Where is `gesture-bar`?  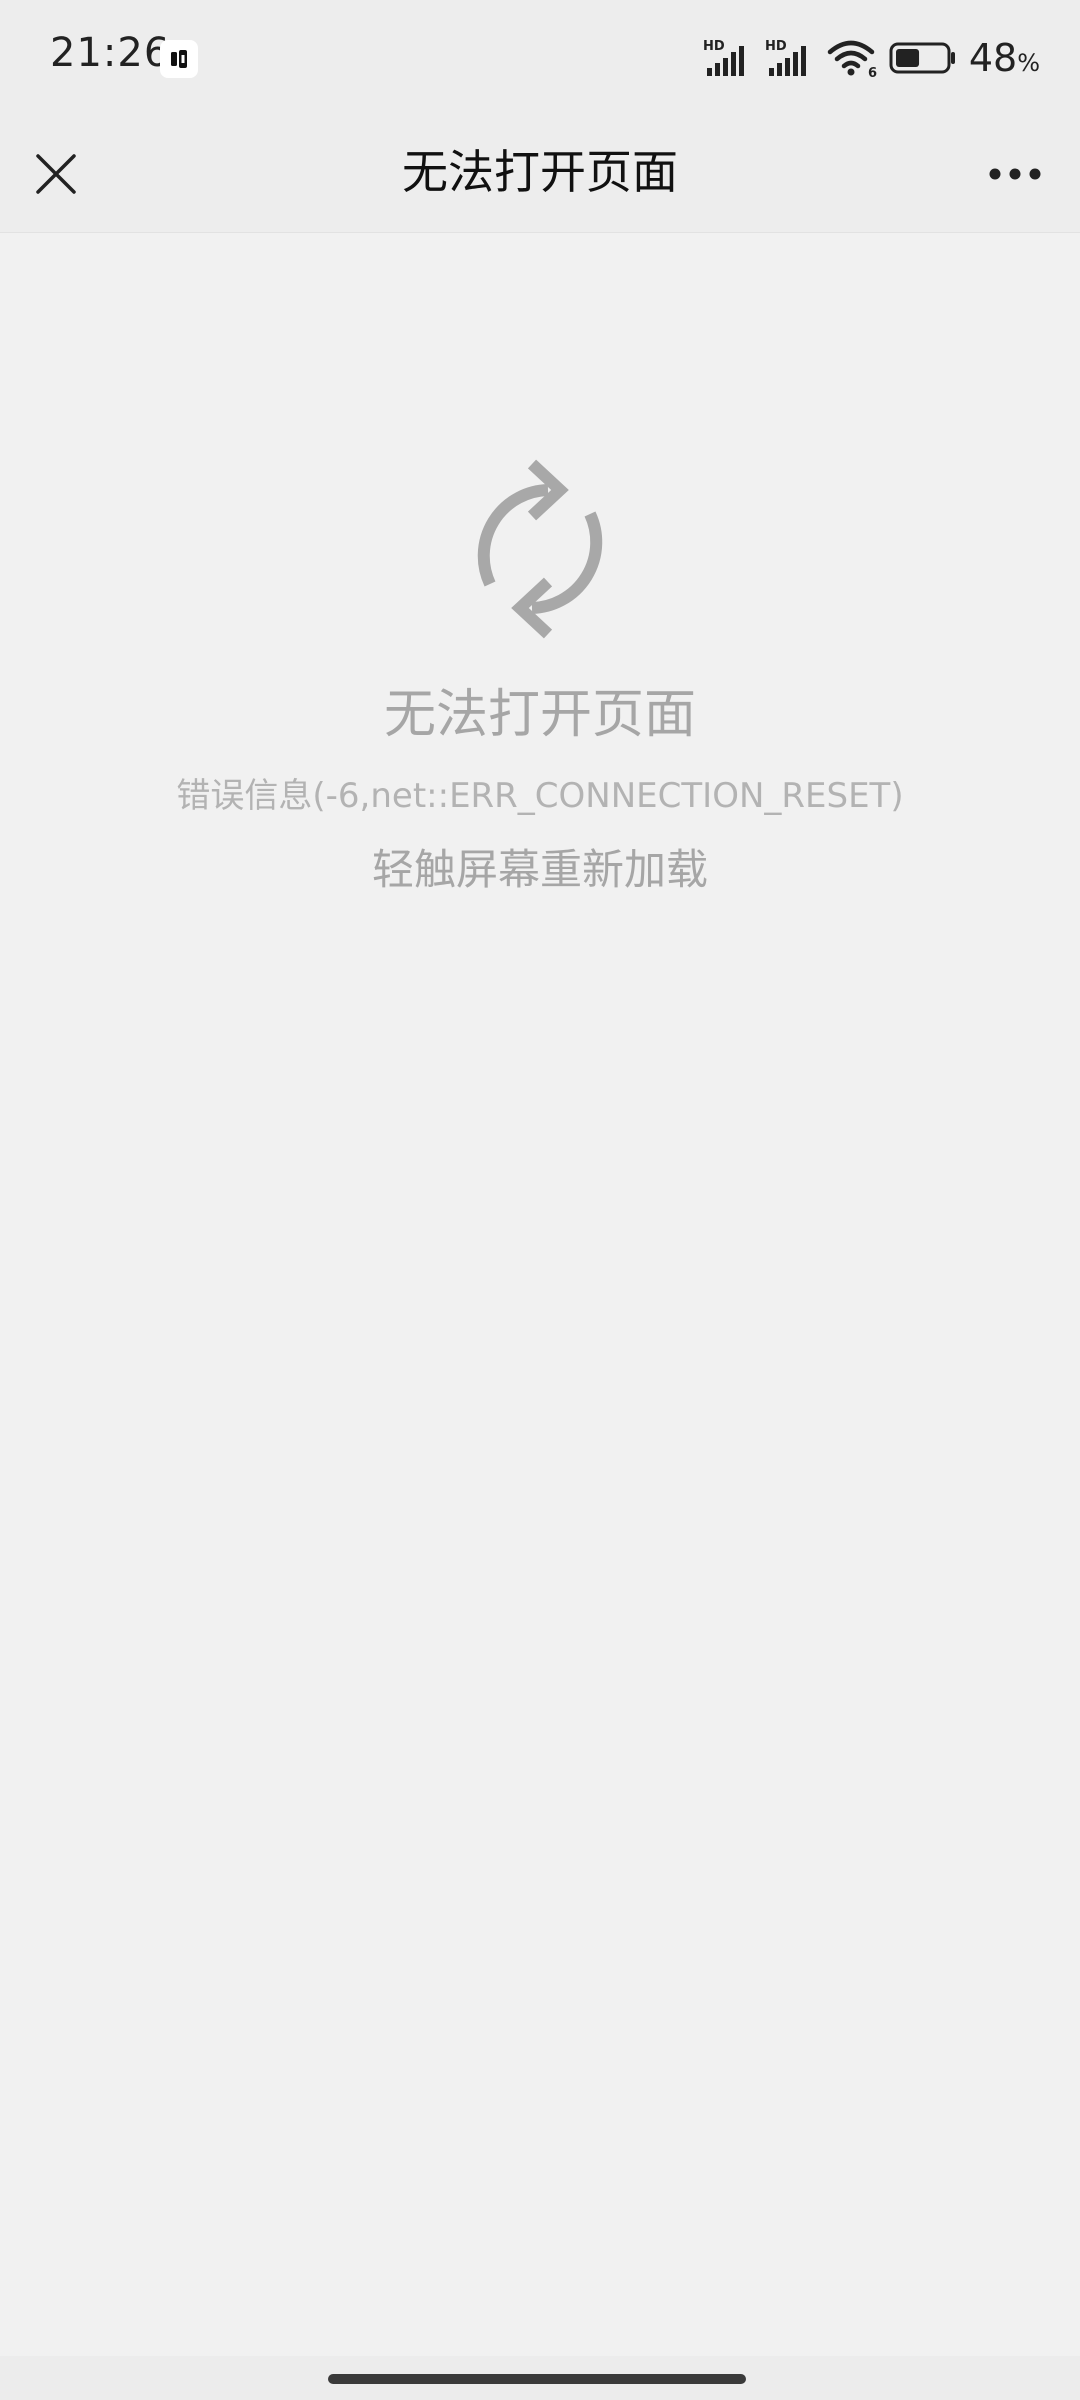
gesture-bar is located at coordinates (540, 2378).